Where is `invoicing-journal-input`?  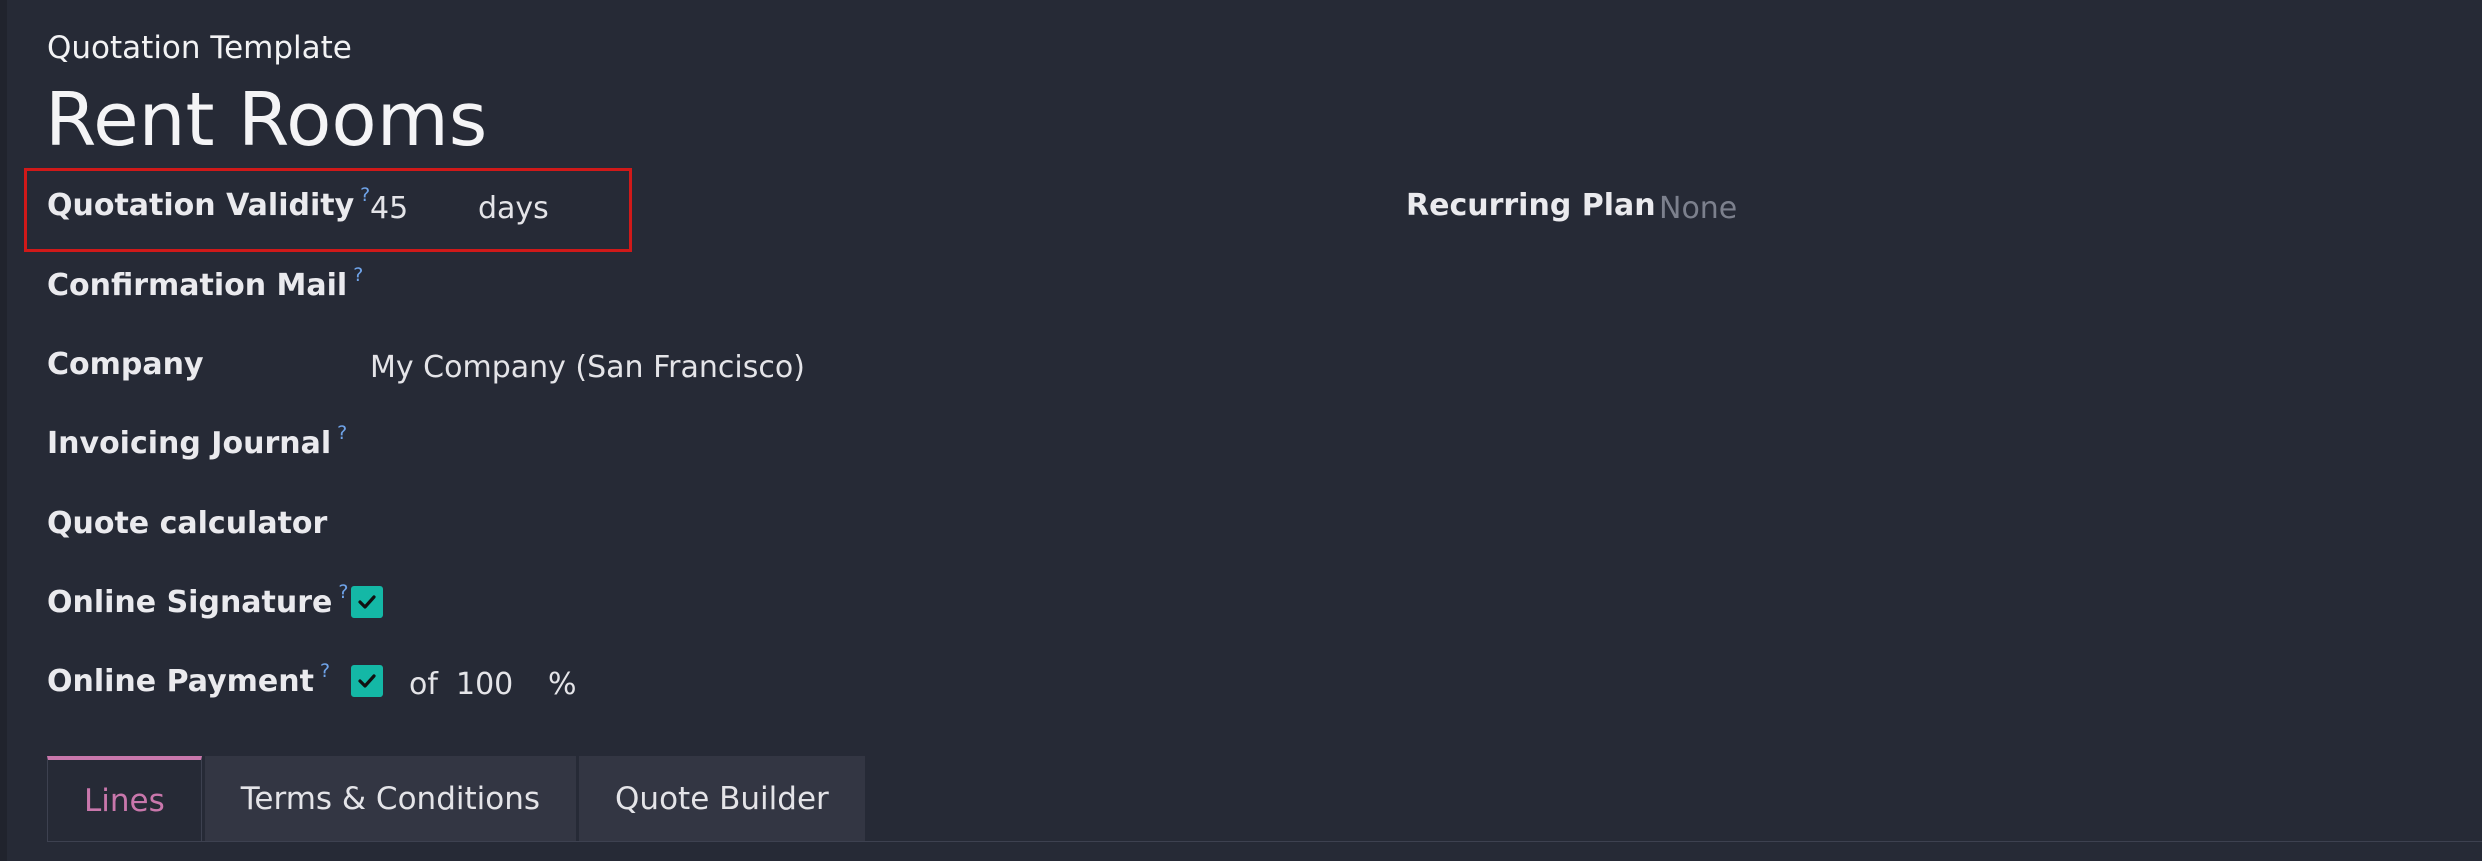
invoicing-journal-input is located at coordinates (670, 446).